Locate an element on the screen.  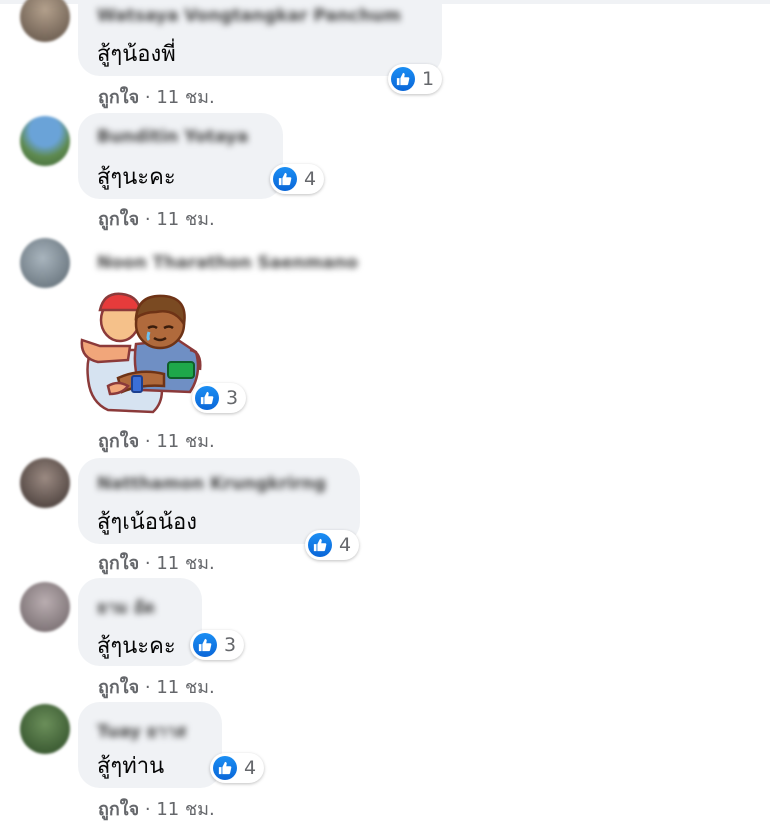
comment-author: Tuay ยาาส is located at coordinates (141, 731).